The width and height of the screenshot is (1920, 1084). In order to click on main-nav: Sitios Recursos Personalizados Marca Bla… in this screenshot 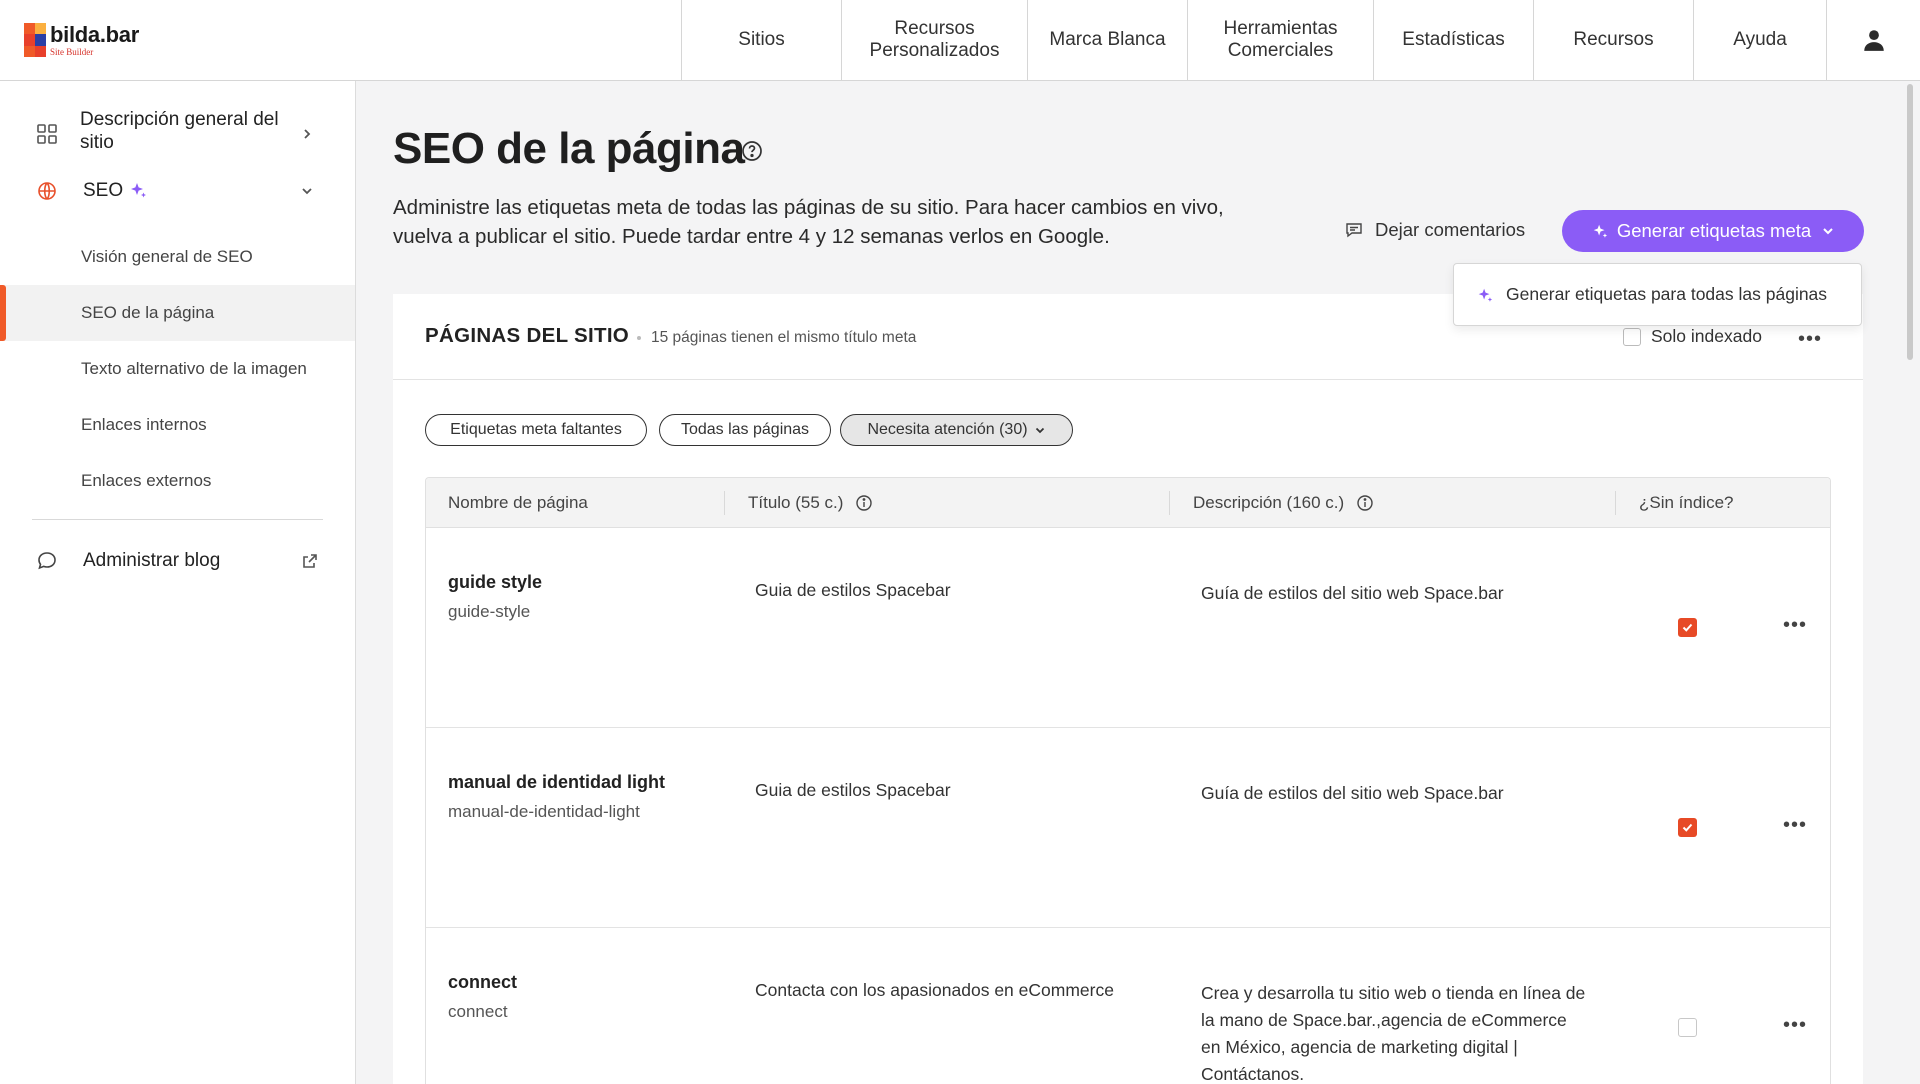, I will do `click(1300, 40)`.